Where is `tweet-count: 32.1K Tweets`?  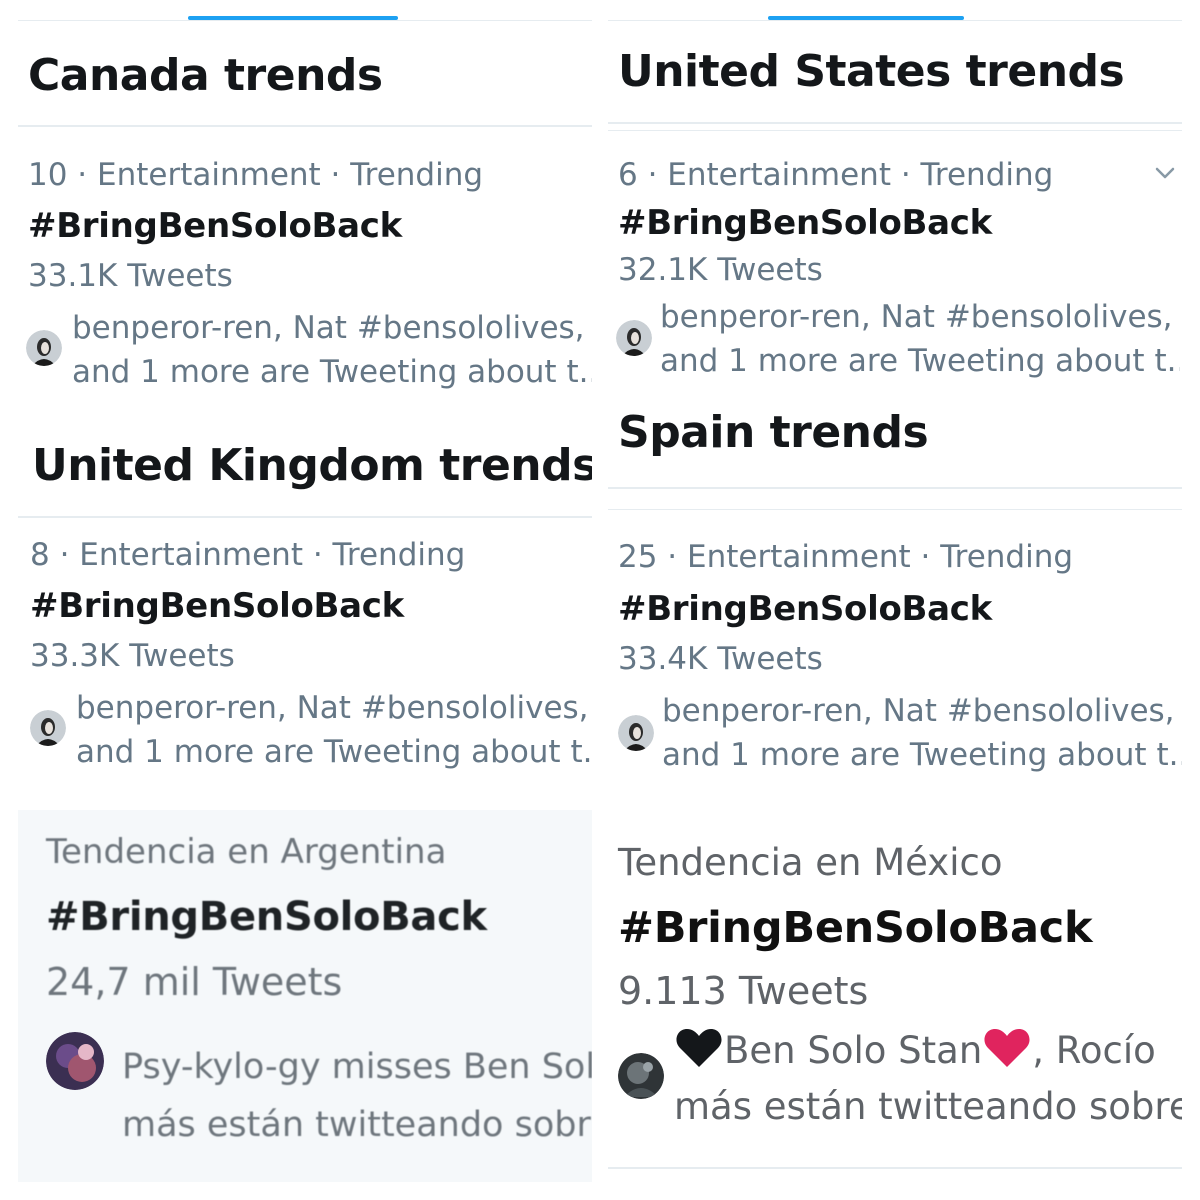
tweet-count: 32.1K Tweets is located at coordinates (720, 270).